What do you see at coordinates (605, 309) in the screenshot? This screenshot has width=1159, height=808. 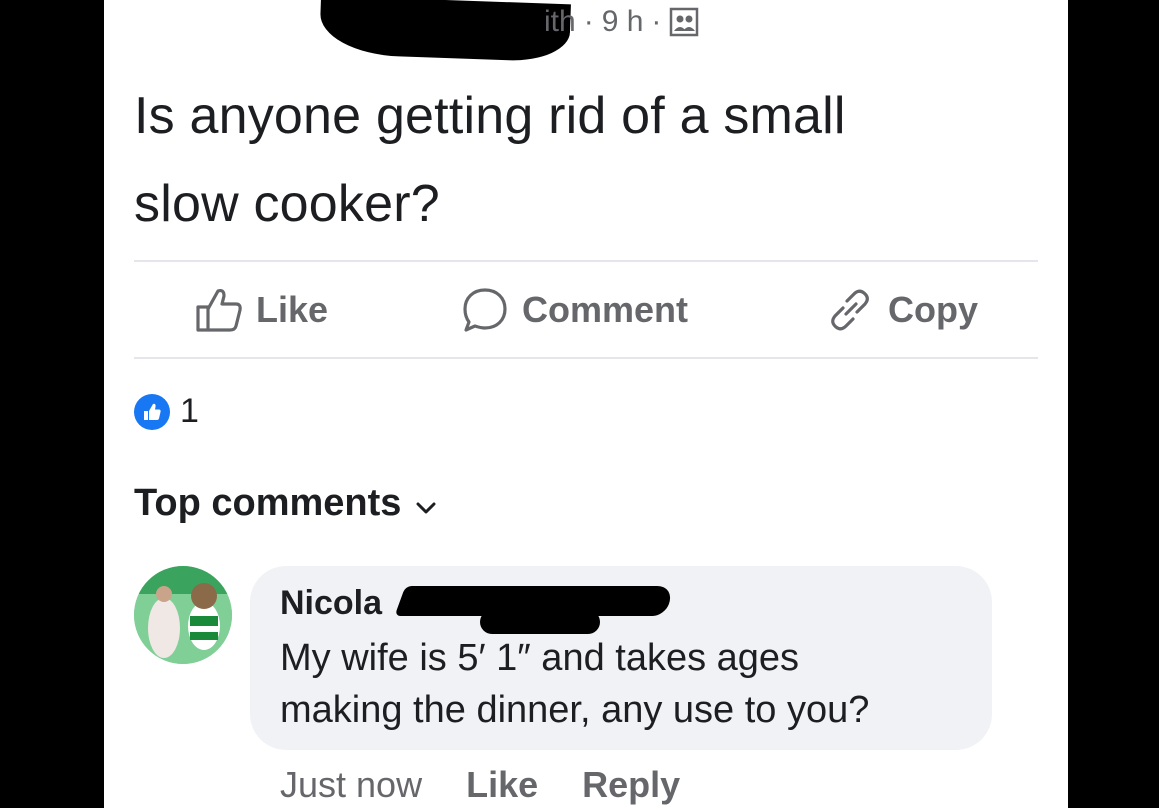 I see `comment-label: Comment` at bounding box center [605, 309].